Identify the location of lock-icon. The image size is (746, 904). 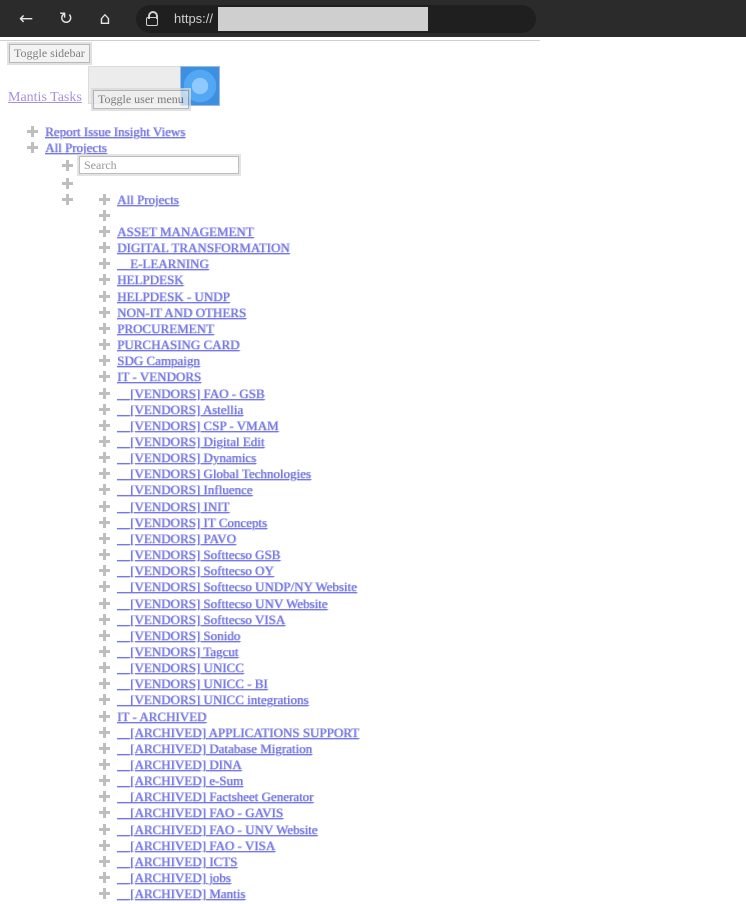
(152, 18).